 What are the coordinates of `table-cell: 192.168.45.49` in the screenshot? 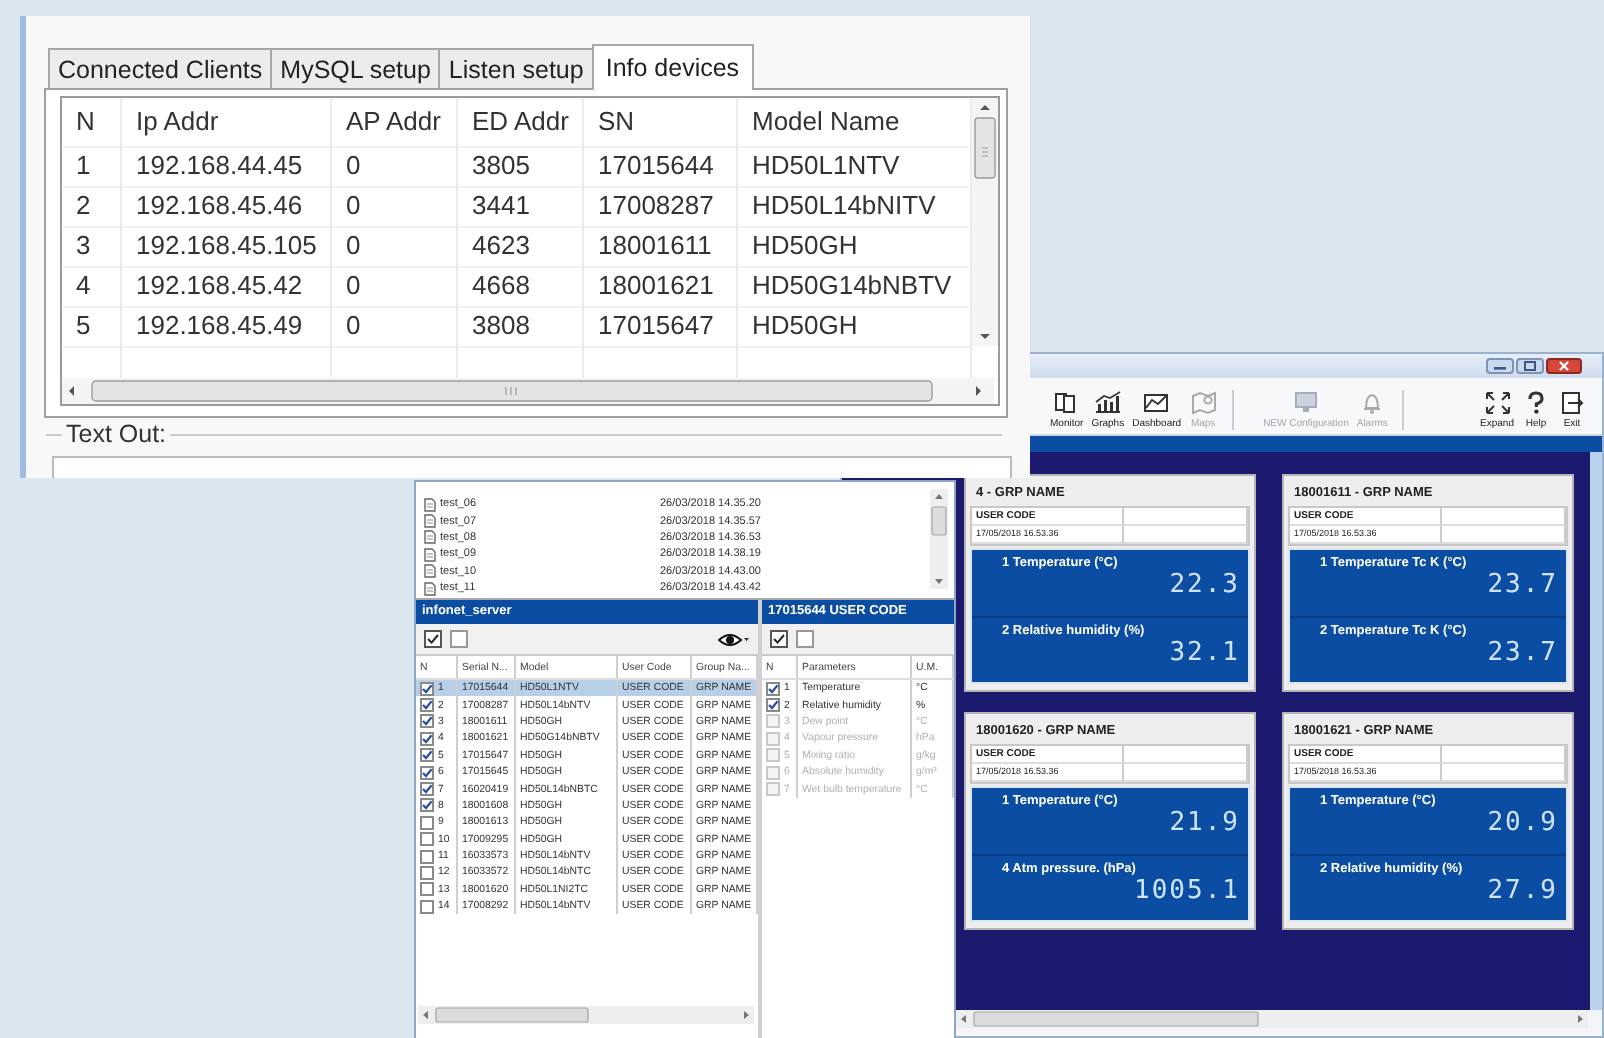 It's located at (227, 326).